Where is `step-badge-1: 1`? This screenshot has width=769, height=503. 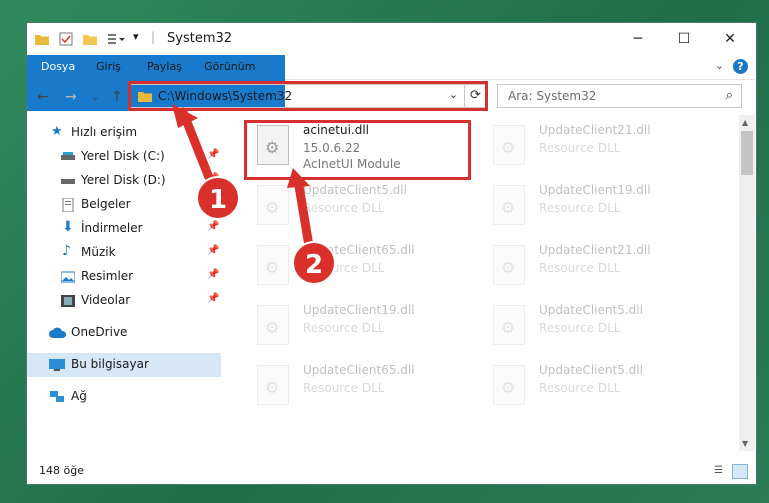
step-badge-1: 1 is located at coordinates (218, 198).